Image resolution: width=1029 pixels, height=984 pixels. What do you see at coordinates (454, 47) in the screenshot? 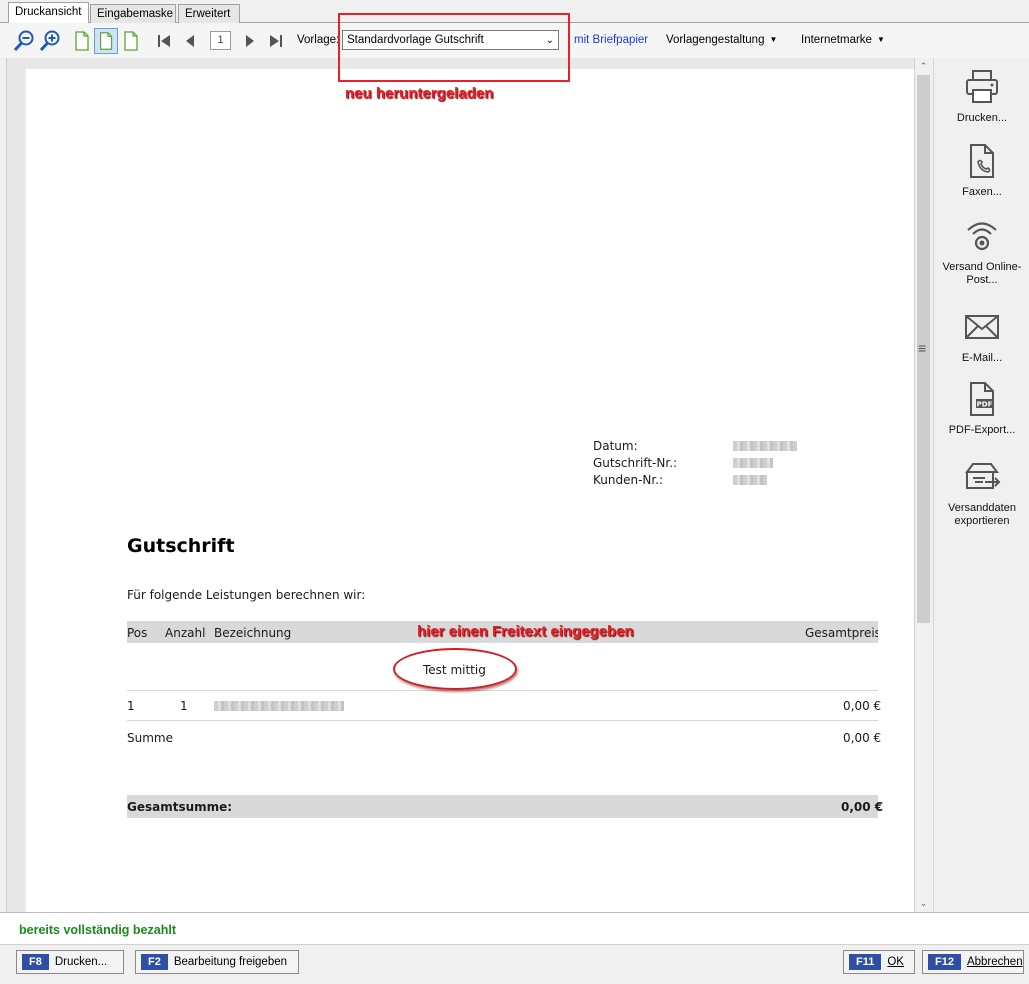
I see `annotation-box` at bounding box center [454, 47].